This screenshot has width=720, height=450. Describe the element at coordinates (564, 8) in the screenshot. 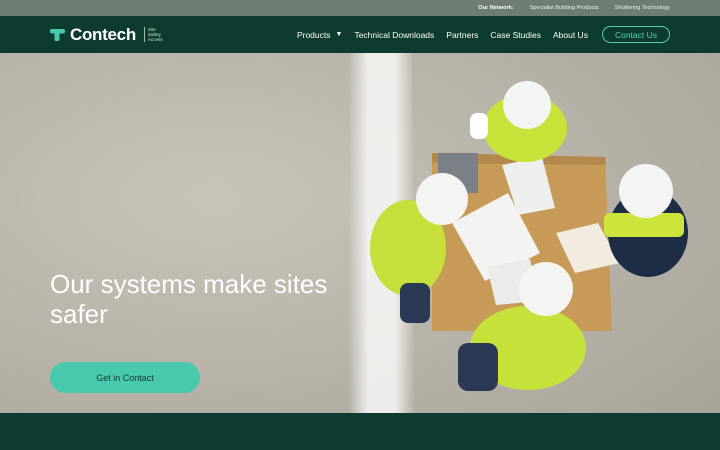

I see `network-link-specialist-building-products: Specialist Building Products` at that location.